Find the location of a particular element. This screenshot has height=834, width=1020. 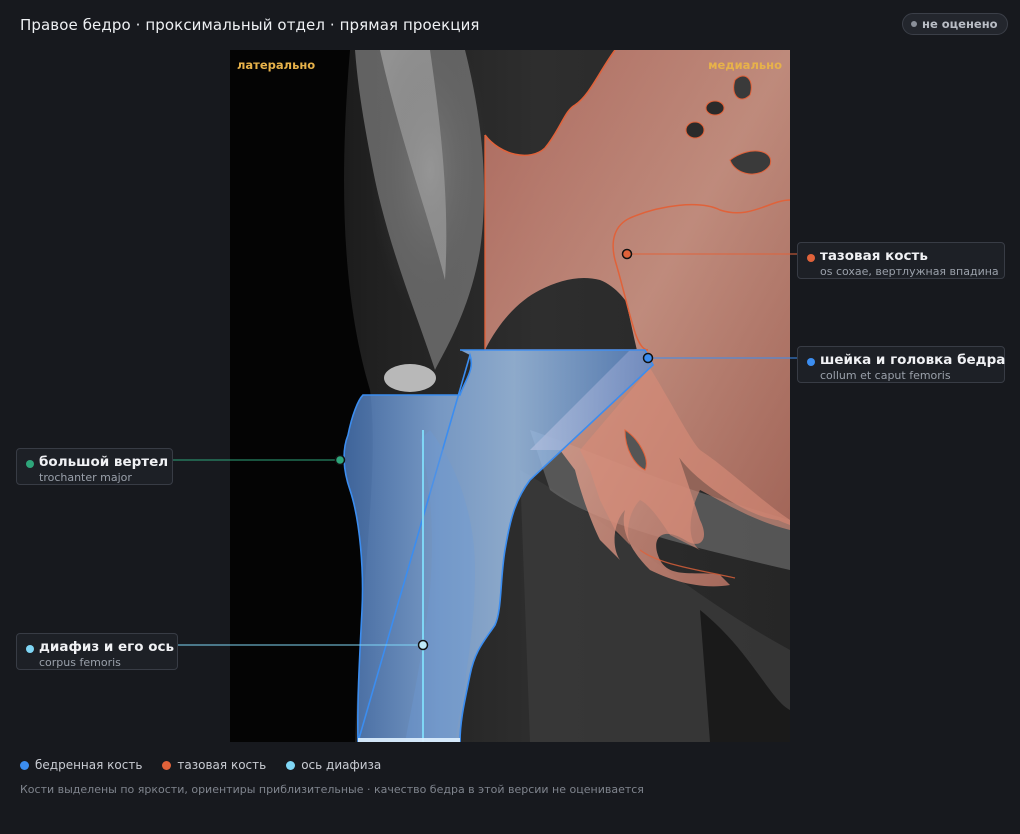

trochanter-label: большой вертел trochanter major is located at coordinates (94, 466).